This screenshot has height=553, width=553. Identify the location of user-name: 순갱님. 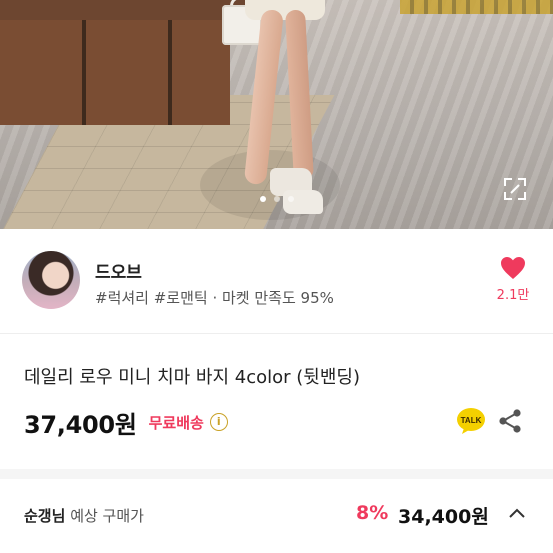
(45, 516).